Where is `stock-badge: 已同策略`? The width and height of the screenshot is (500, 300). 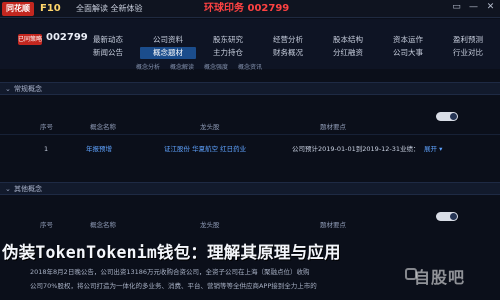
stock-badge: 已同策略 is located at coordinates (30, 39).